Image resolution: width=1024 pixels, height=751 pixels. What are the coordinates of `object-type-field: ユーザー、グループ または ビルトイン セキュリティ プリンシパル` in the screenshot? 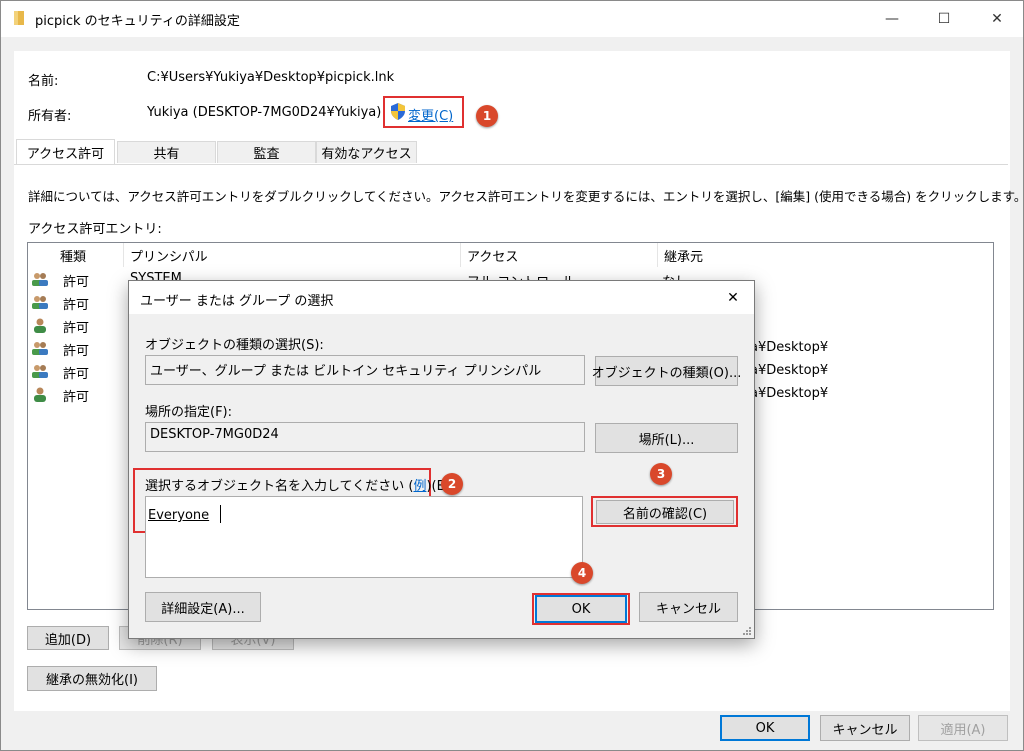 It's located at (365, 370).